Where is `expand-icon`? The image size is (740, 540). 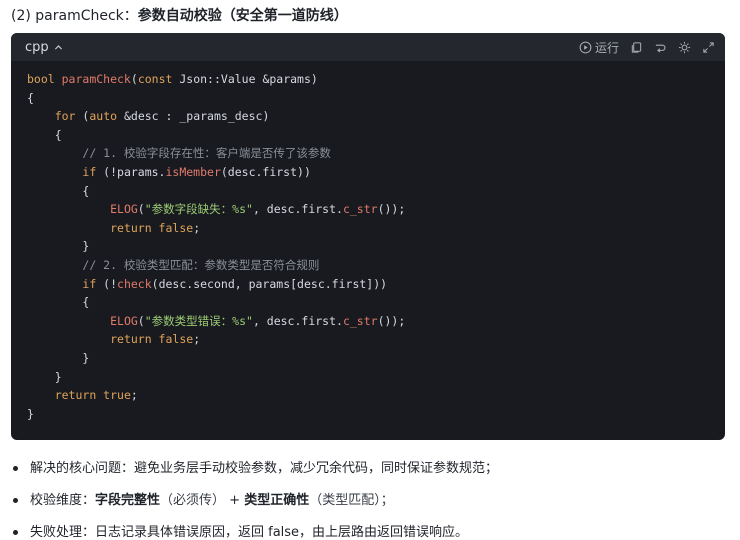
expand-icon is located at coordinates (708, 47).